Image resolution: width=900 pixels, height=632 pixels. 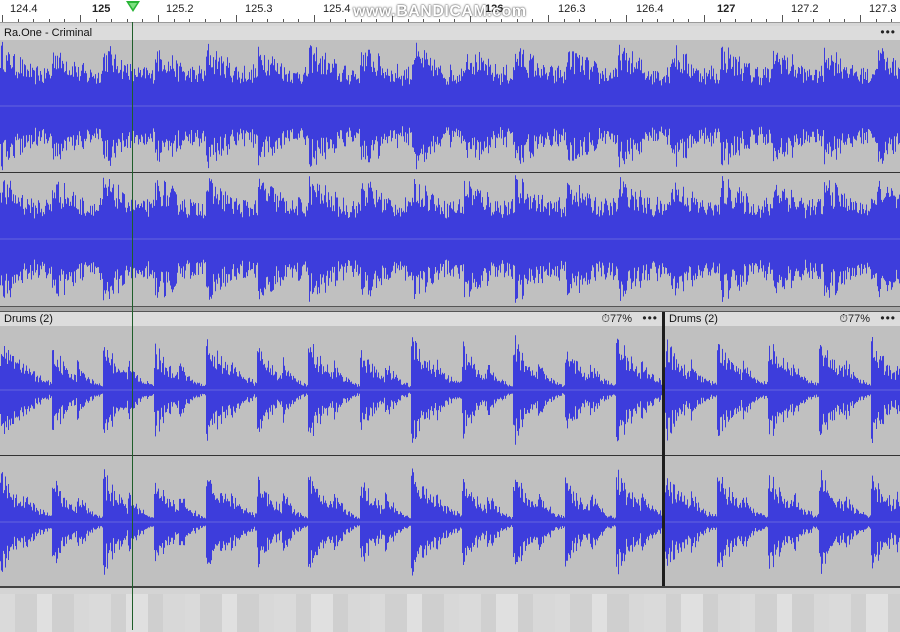 What do you see at coordinates (24, 9) in the screenshot?
I see `ruler-tick-label: 124.4` at bounding box center [24, 9].